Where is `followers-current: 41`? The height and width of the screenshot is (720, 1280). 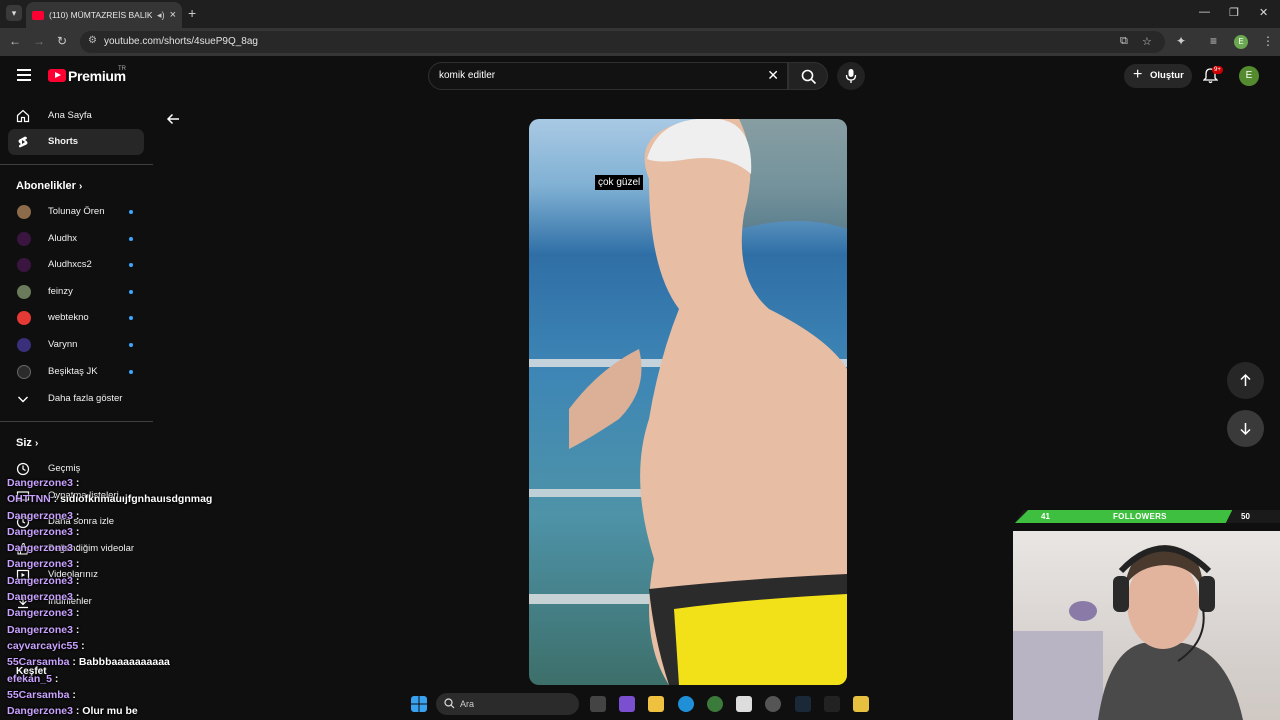 followers-current: 41 is located at coordinates (1045, 516).